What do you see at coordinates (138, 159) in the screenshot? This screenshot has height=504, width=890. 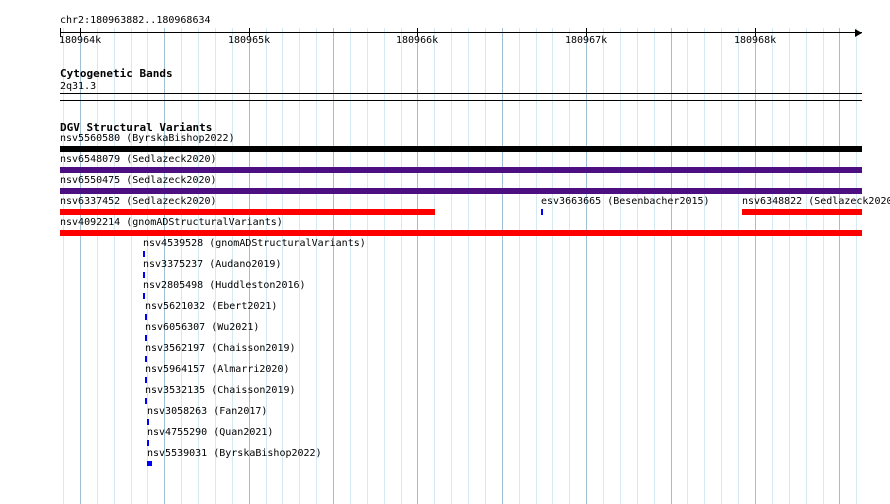 I see `sv-feature-label: nsv6548079 (Sedlazeck2020)` at bounding box center [138, 159].